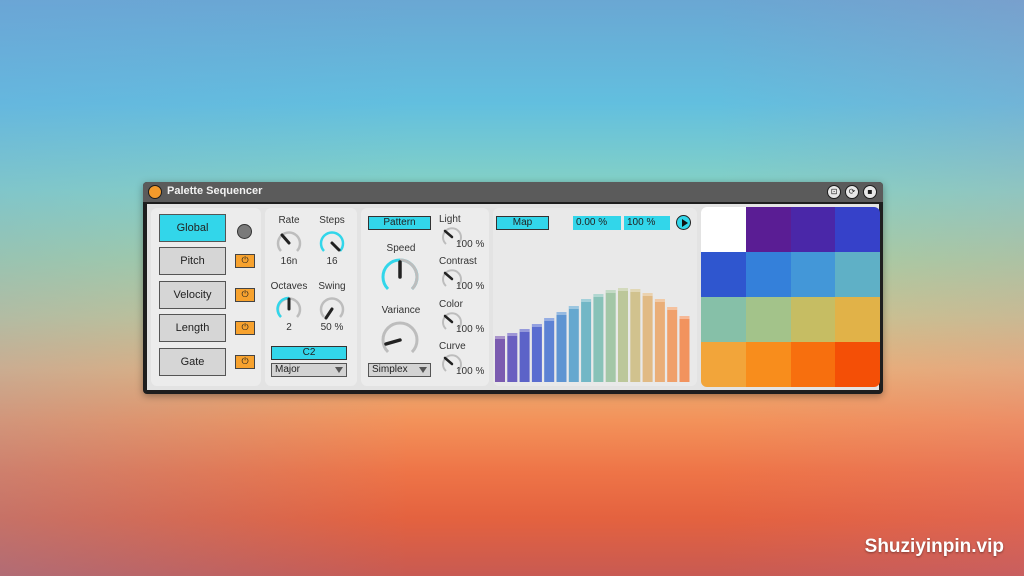 The height and width of the screenshot is (576, 1024). Describe the element at coordinates (289, 220) in the screenshot. I see `rate-label: Rate` at that location.